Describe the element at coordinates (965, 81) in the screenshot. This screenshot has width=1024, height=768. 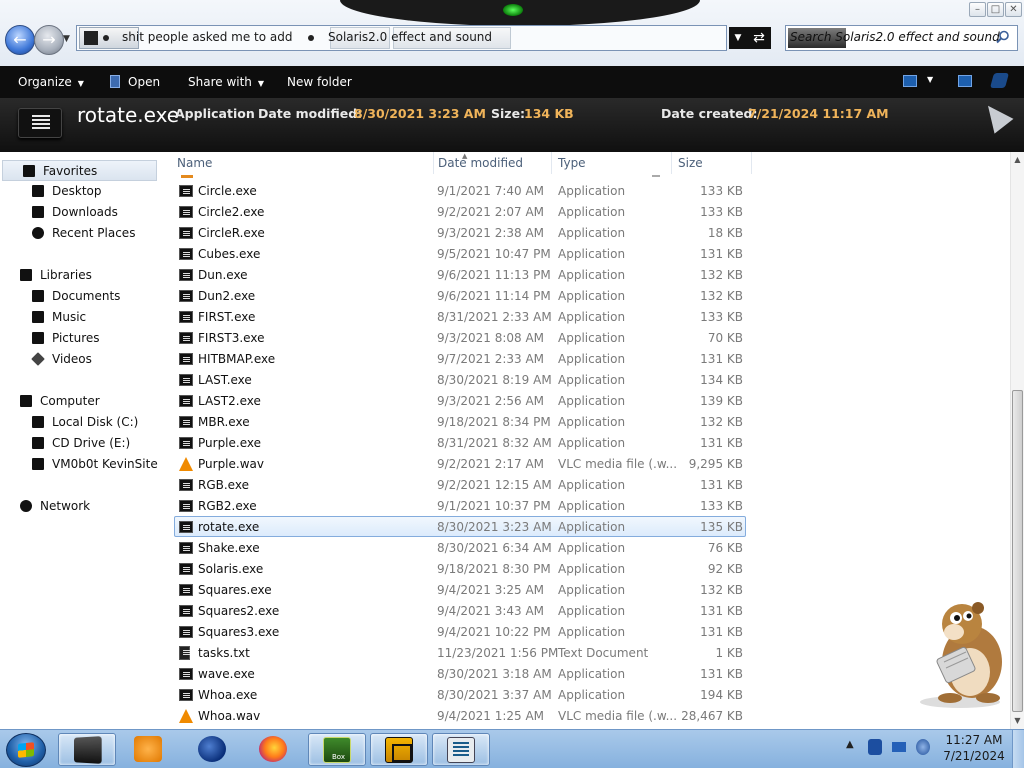
I see `preview-pane-icon` at that location.